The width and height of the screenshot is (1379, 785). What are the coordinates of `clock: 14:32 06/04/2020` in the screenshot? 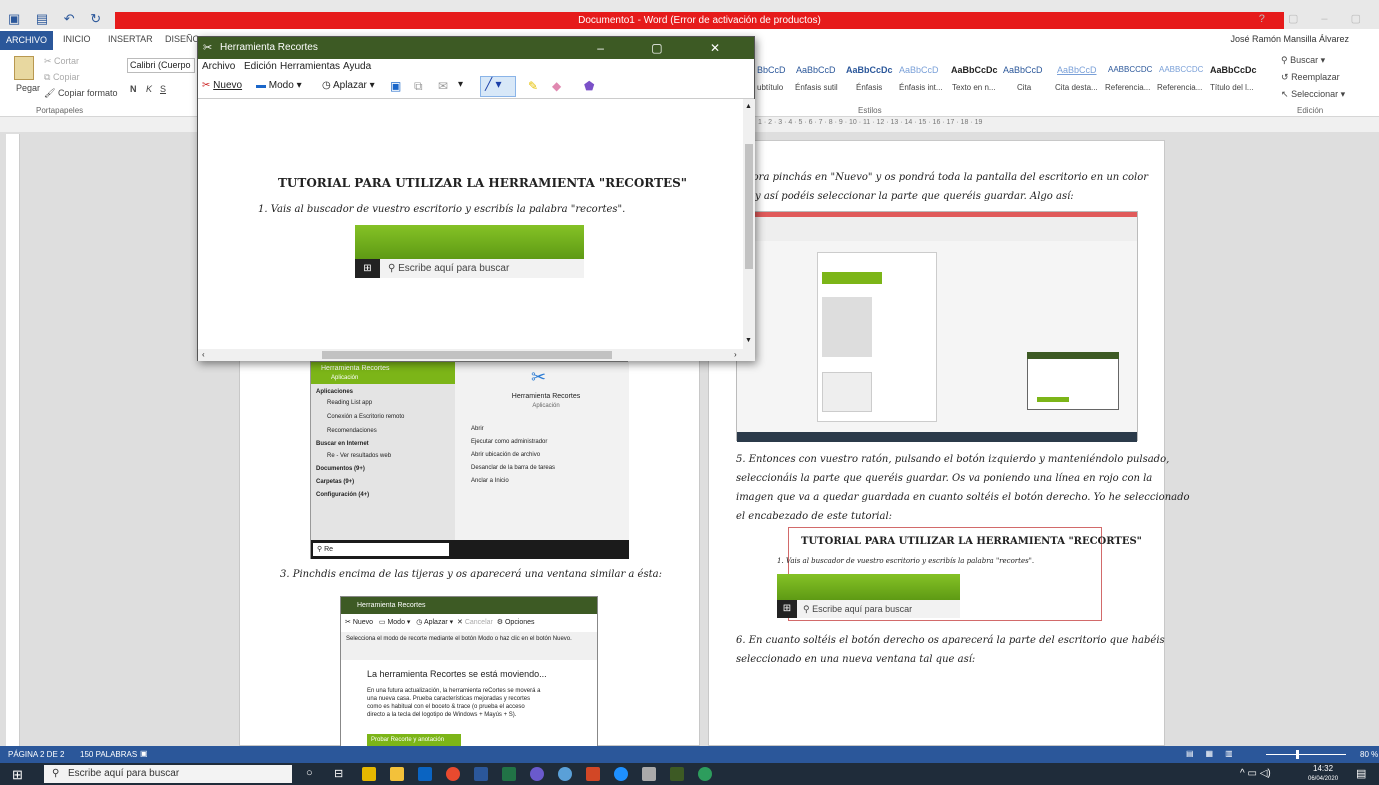 It's located at (1323, 774).